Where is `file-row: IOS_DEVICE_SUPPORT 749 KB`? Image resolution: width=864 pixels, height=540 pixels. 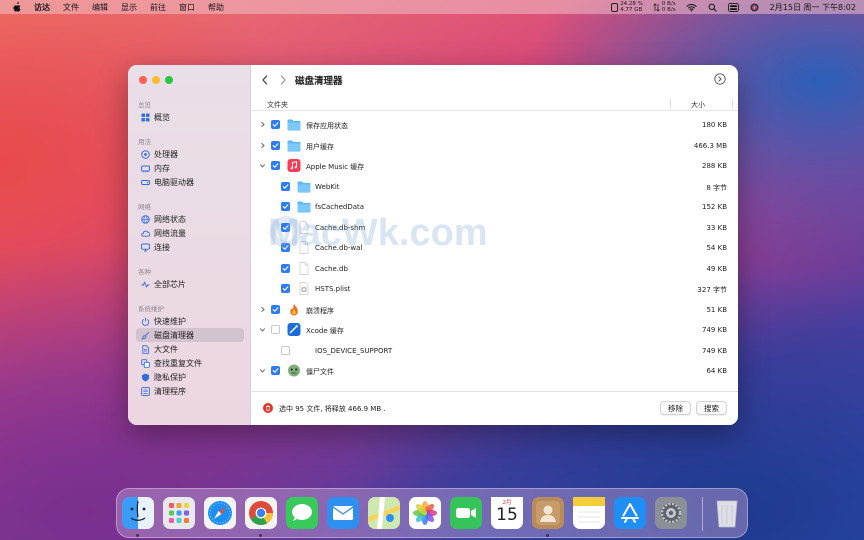
file-row: IOS_DEVICE_SUPPORT 749 KB is located at coordinates (494, 351).